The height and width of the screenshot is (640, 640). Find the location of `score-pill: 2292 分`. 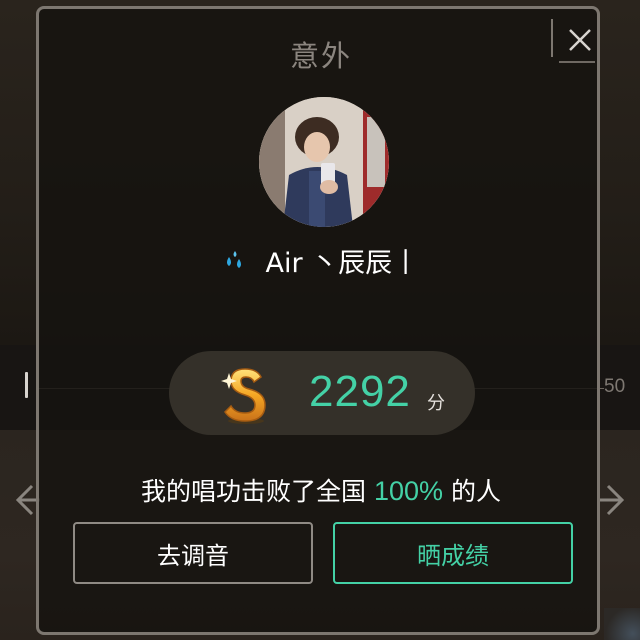

score-pill: 2292 分 is located at coordinates (322, 393).